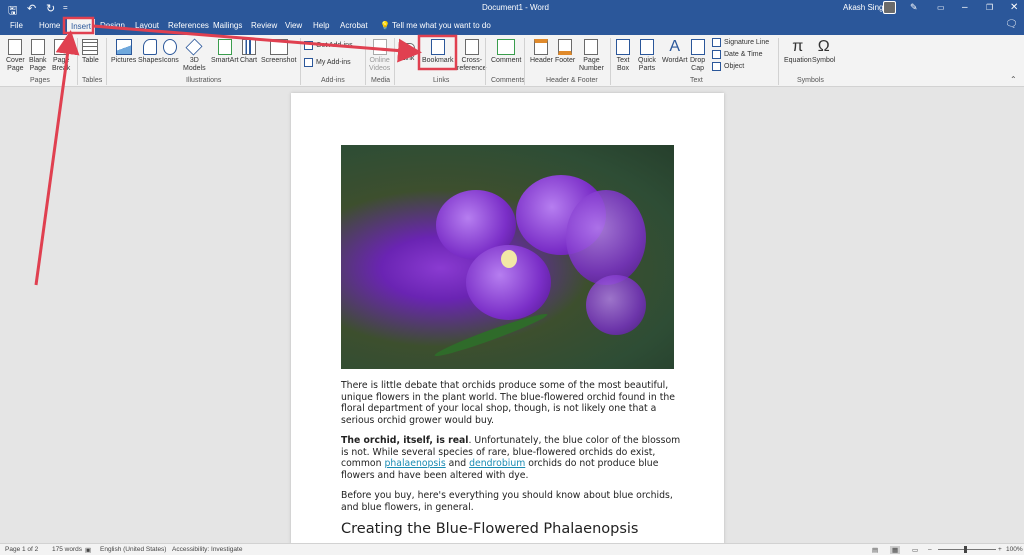  I want to click on zoom-slider, so click(967, 549).